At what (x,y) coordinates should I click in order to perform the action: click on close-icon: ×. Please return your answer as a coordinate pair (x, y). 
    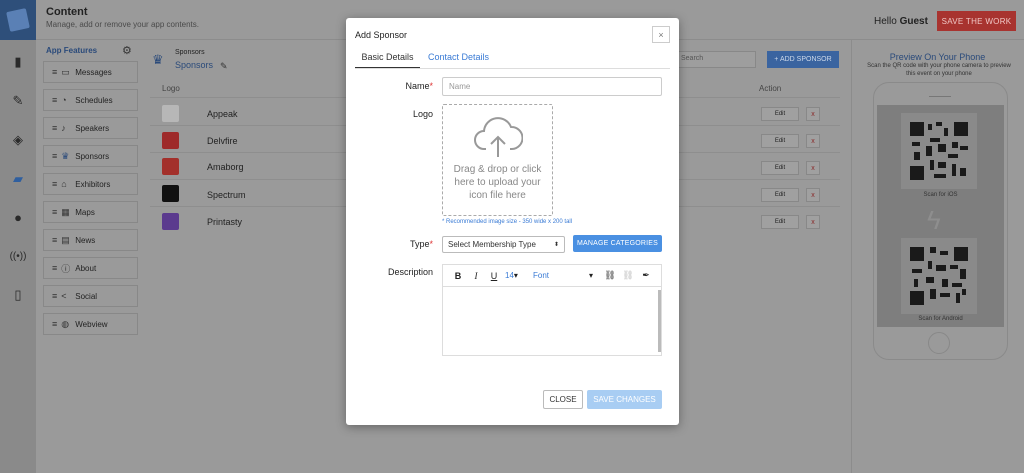
    Looking at the image, I should click on (661, 34).